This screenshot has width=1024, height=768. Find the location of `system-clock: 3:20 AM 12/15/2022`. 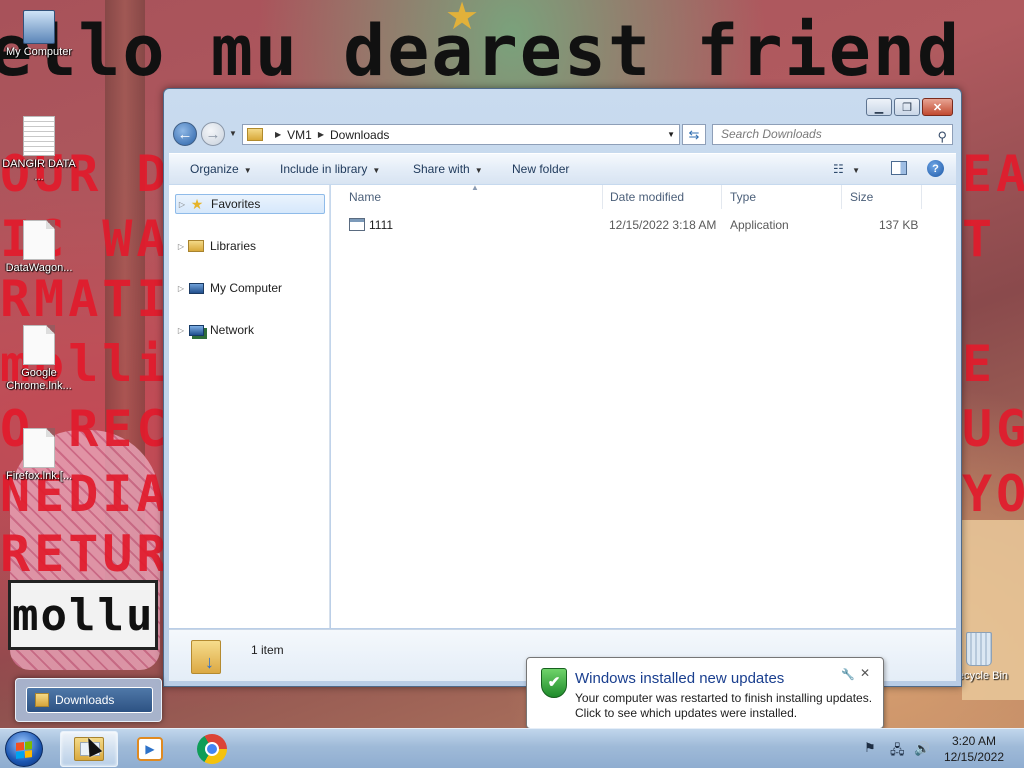

system-clock: 3:20 AM 12/15/2022 is located at coordinates (974, 749).